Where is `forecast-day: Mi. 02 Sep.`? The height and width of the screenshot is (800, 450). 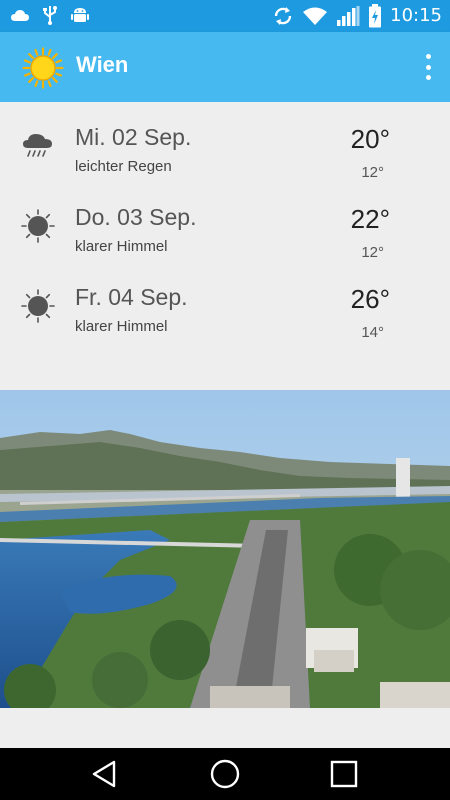 forecast-day: Mi. 02 Sep. is located at coordinates (133, 137).